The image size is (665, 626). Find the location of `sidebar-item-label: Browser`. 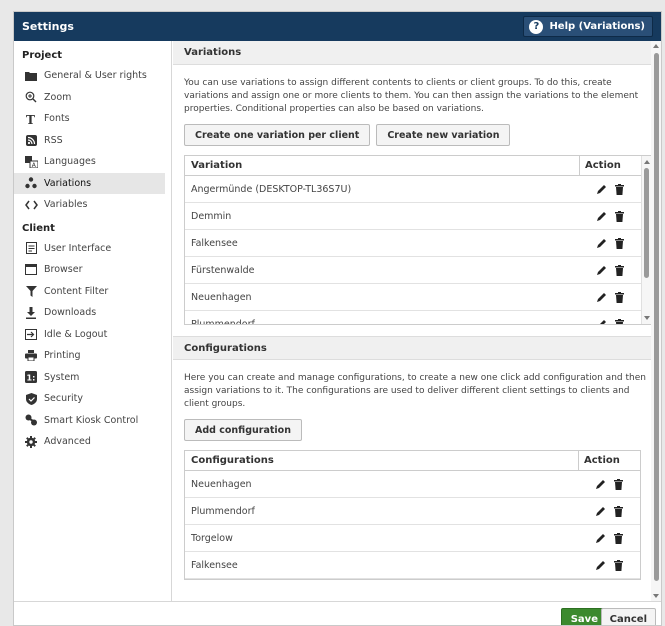

sidebar-item-label: Browser is located at coordinates (63, 270).